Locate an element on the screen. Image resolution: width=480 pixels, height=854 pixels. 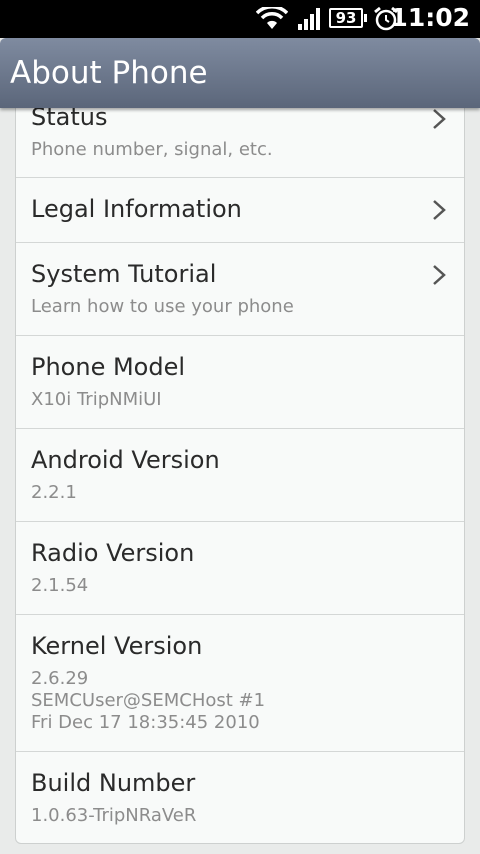
item-subtitle: Phone number, signal, etc. is located at coordinates (152, 149).